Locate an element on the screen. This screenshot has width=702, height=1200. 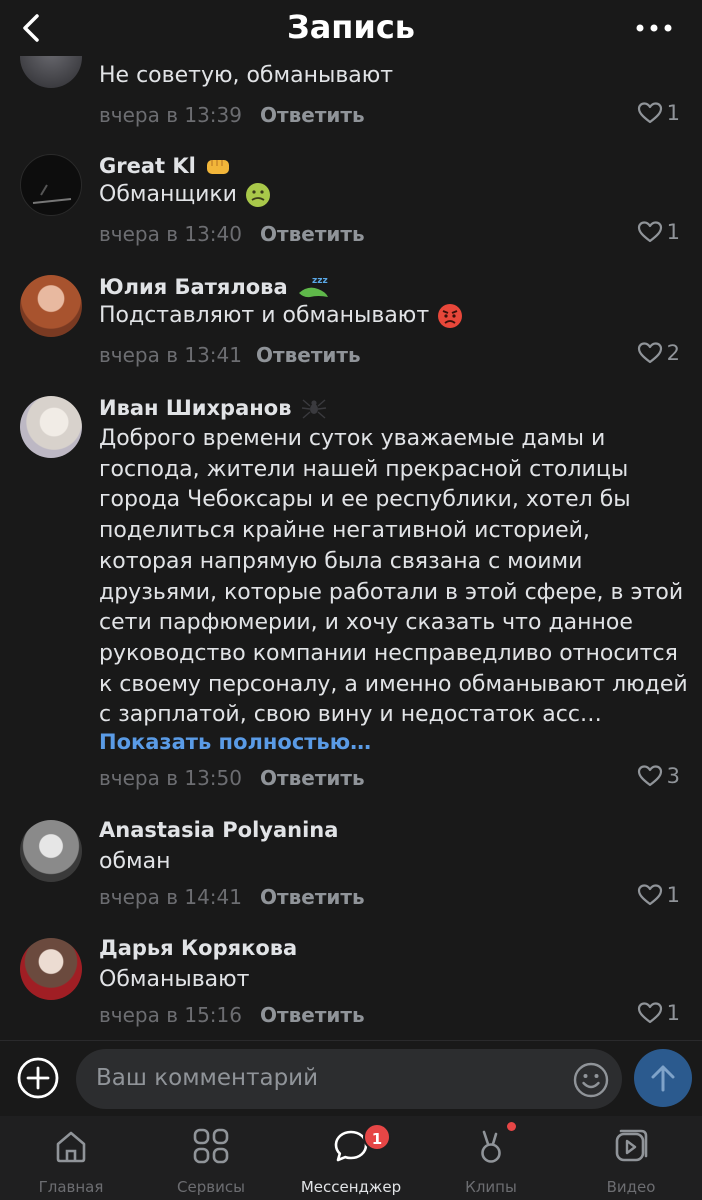
fist-emoji is located at coordinates (217, 167).